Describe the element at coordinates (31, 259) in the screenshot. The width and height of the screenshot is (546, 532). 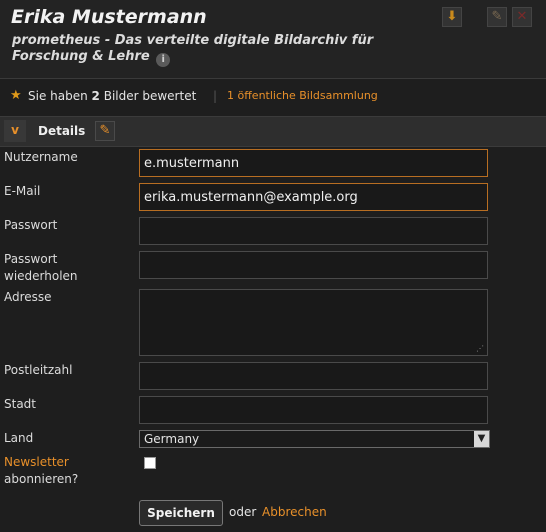
I see `password-repeat-label-line1: Passwort` at that location.